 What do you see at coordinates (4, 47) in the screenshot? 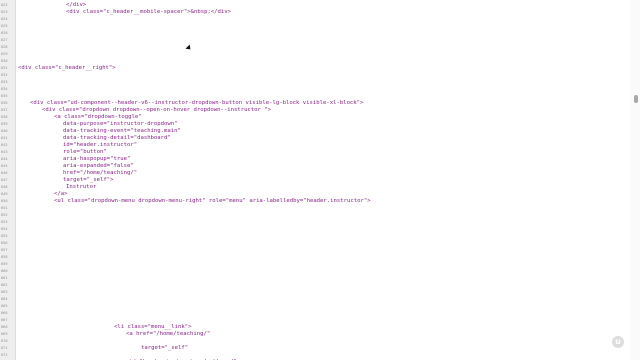
I see `line-number: 628` at bounding box center [4, 47].